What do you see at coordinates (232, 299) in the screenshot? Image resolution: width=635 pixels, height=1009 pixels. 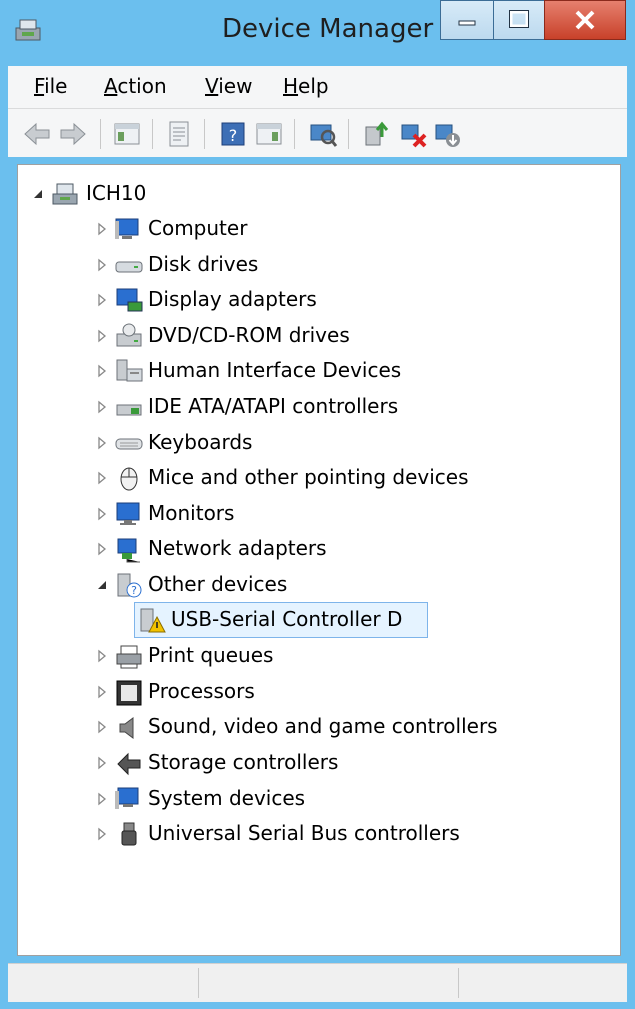 I see `tree-item-label: Display adapters` at bounding box center [232, 299].